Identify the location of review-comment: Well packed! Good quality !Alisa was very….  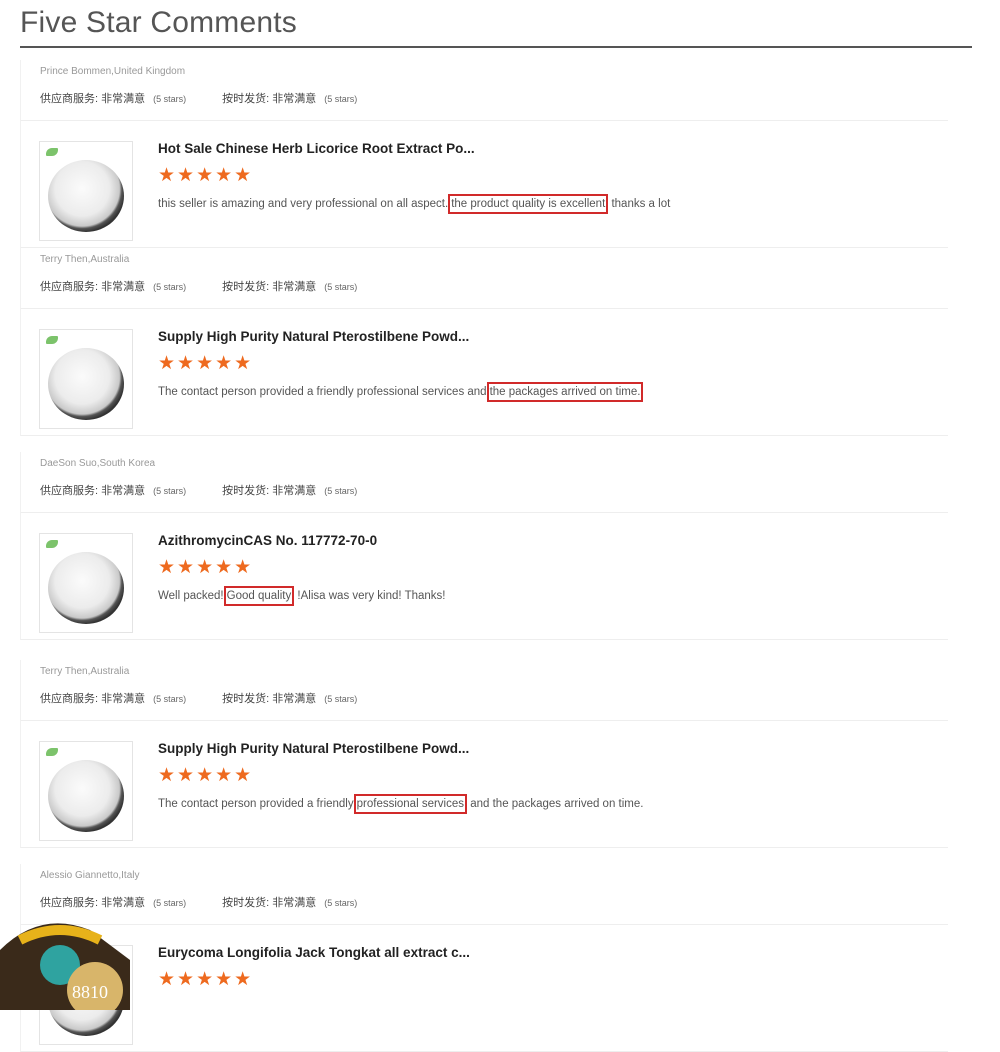
(302, 596).